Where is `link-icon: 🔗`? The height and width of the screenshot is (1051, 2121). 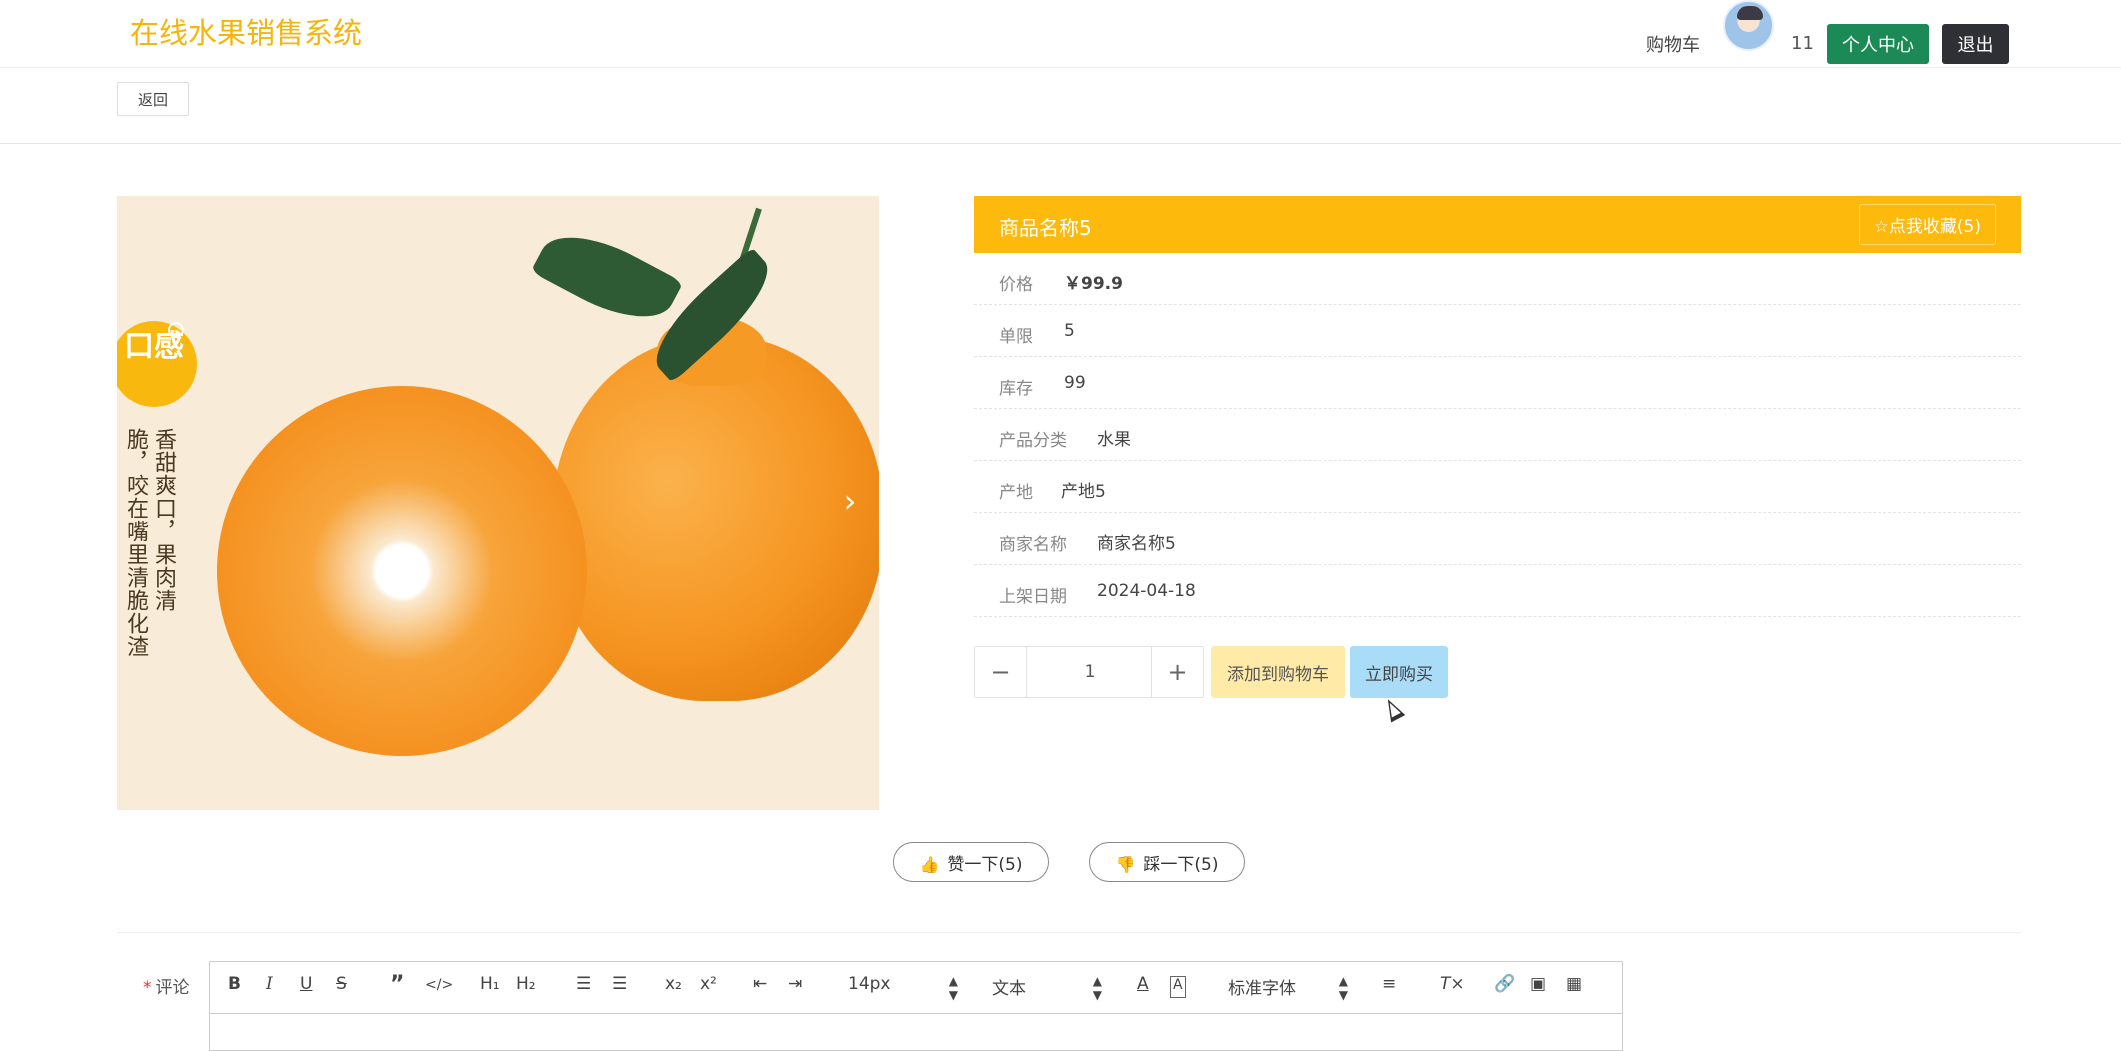 link-icon: 🔗 is located at coordinates (1504, 988).